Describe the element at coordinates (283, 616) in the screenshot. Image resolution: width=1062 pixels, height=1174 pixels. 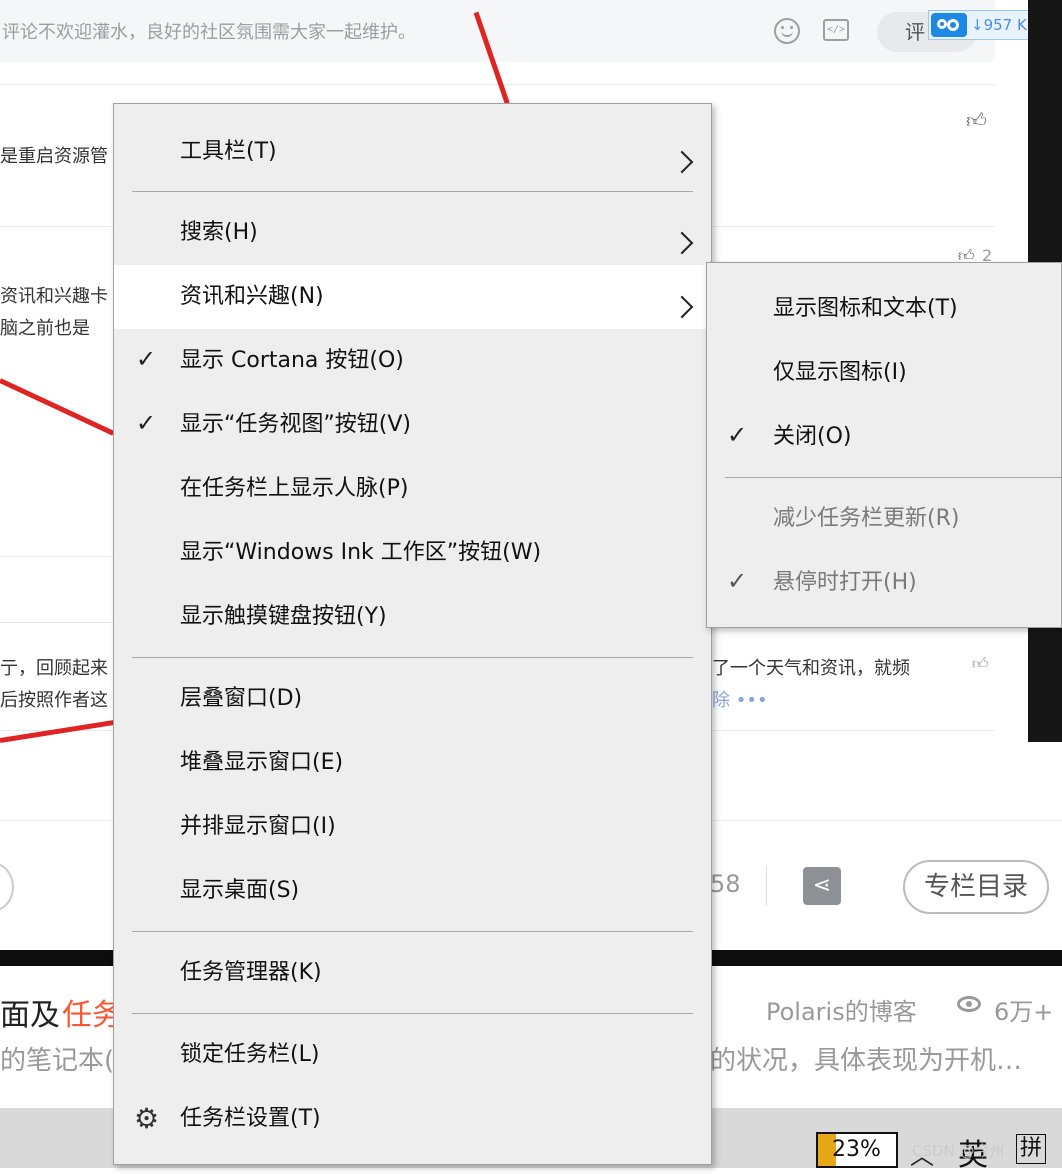
I see `menu-item-label: 显示触摸键盘按钮(Y)` at that location.